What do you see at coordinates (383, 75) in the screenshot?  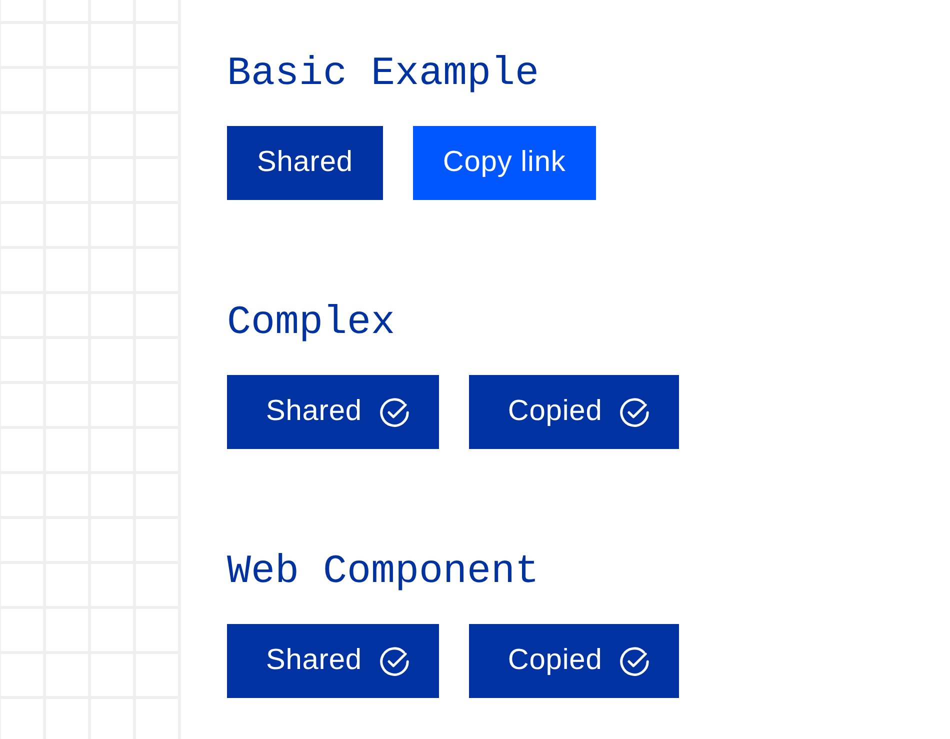 I see `section-heading: Basic Example` at bounding box center [383, 75].